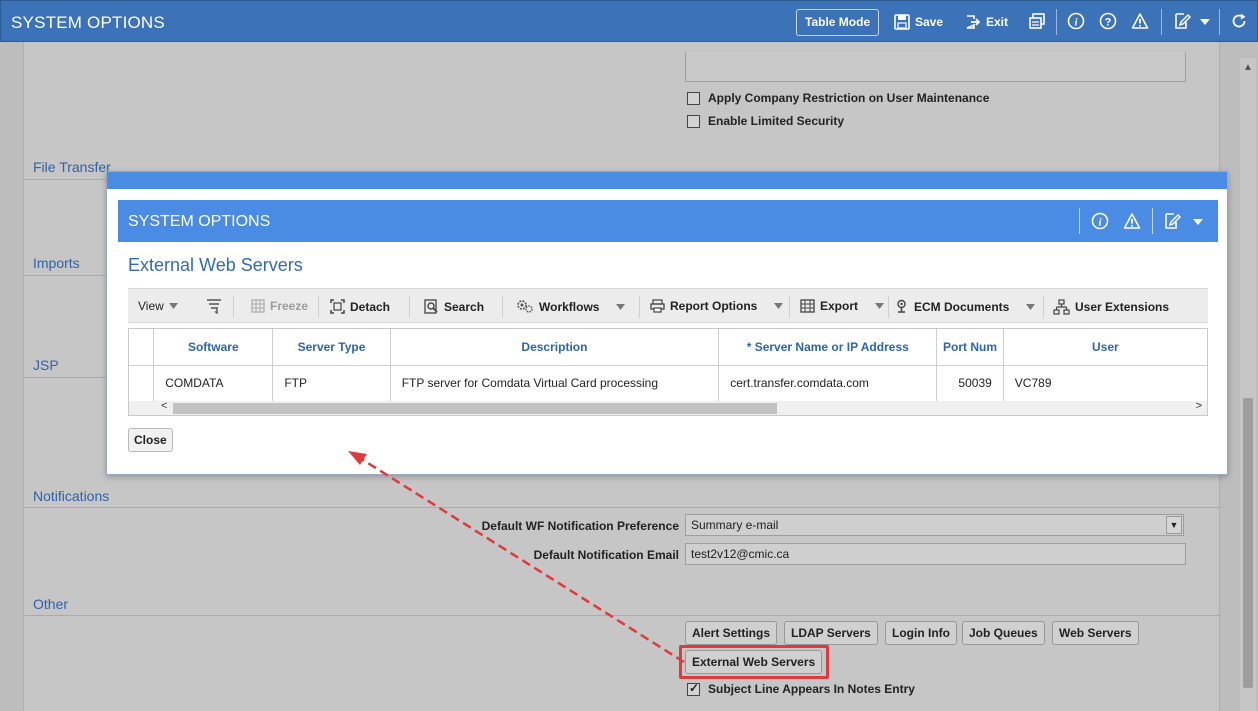 The image size is (1258, 711). I want to click on export-label: Export, so click(839, 306).